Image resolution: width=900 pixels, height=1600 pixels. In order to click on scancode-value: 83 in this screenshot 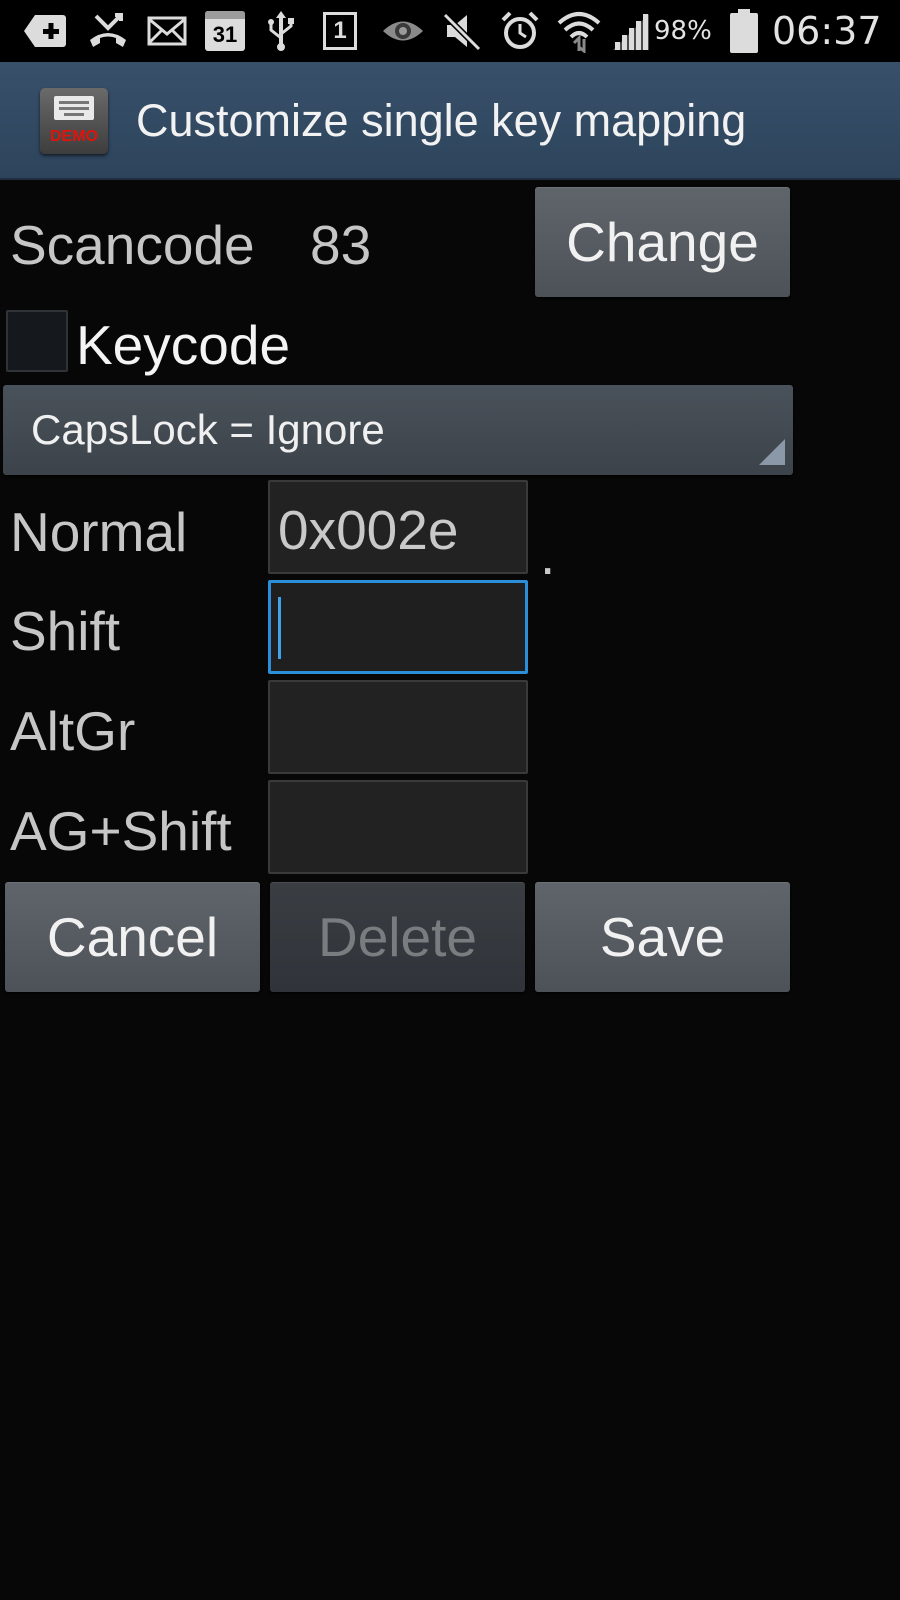, I will do `click(341, 245)`.